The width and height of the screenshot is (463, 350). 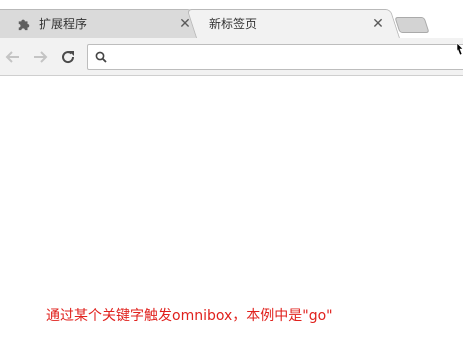 I want to click on tab-extensions: 扩展程序 ✕, so click(x=104, y=23).